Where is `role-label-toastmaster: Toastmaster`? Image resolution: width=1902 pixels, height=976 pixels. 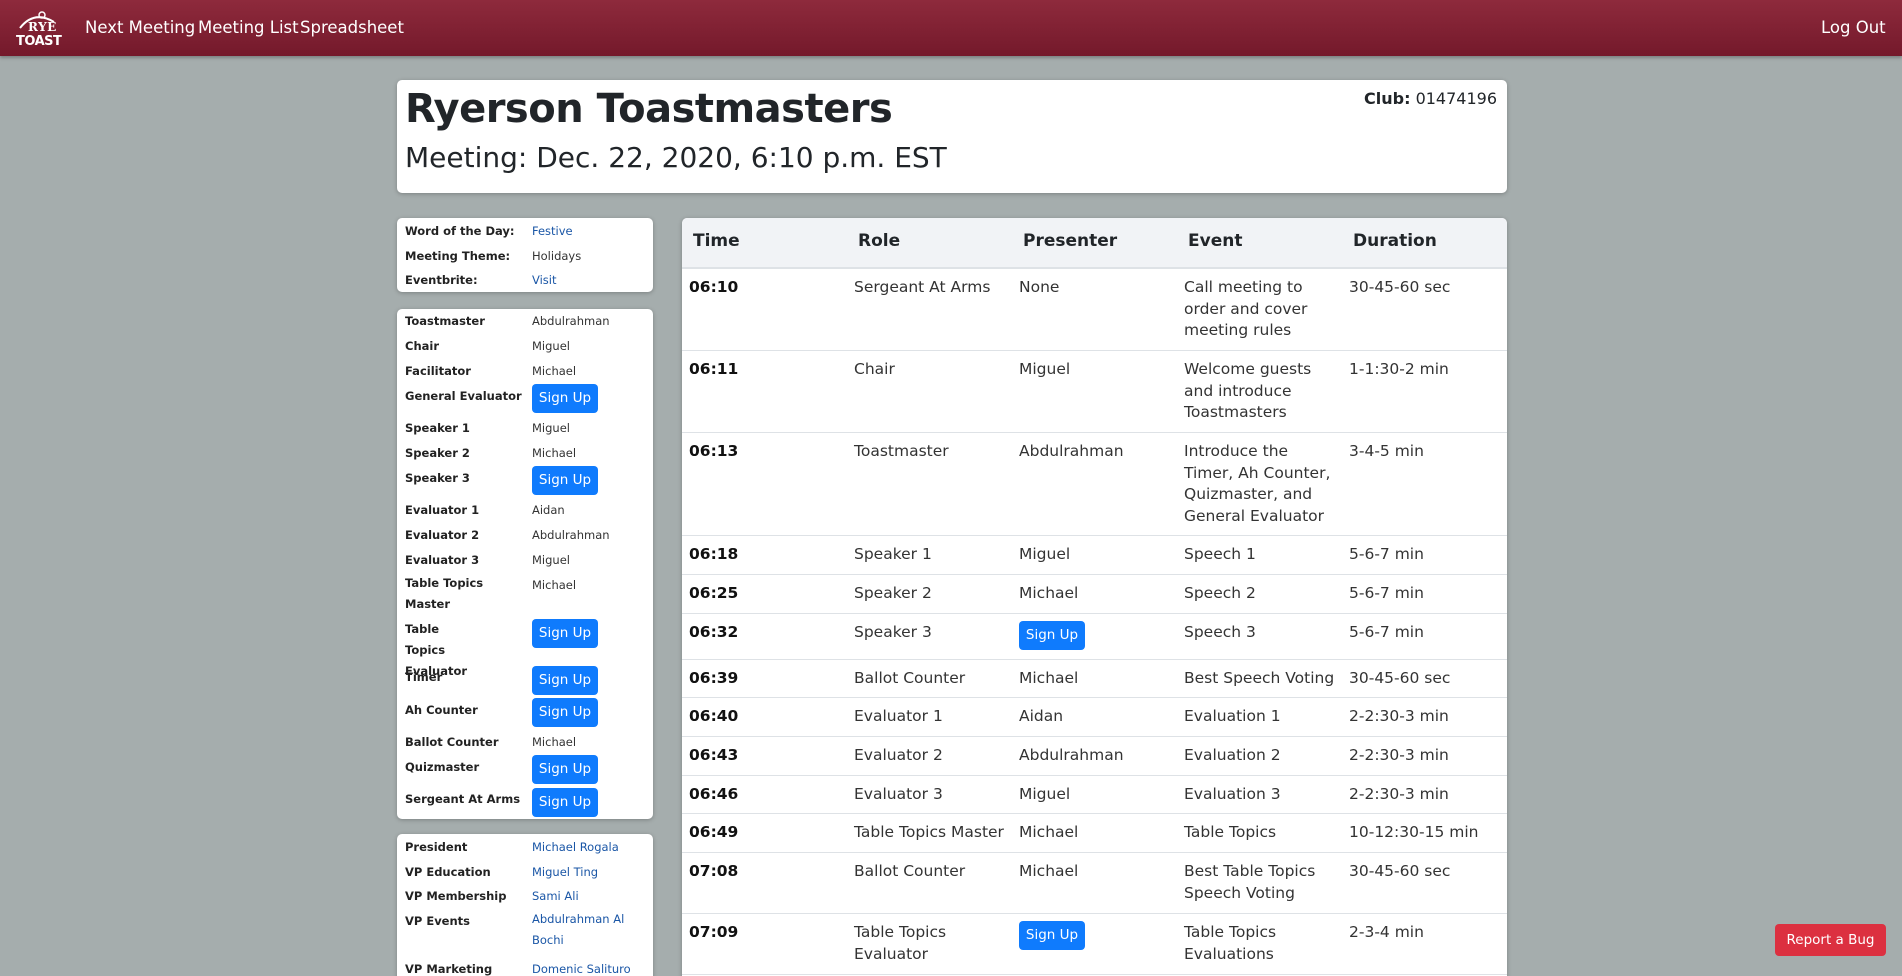 role-label-toastmaster: Toastmaster is located at coordinates (445, 321).